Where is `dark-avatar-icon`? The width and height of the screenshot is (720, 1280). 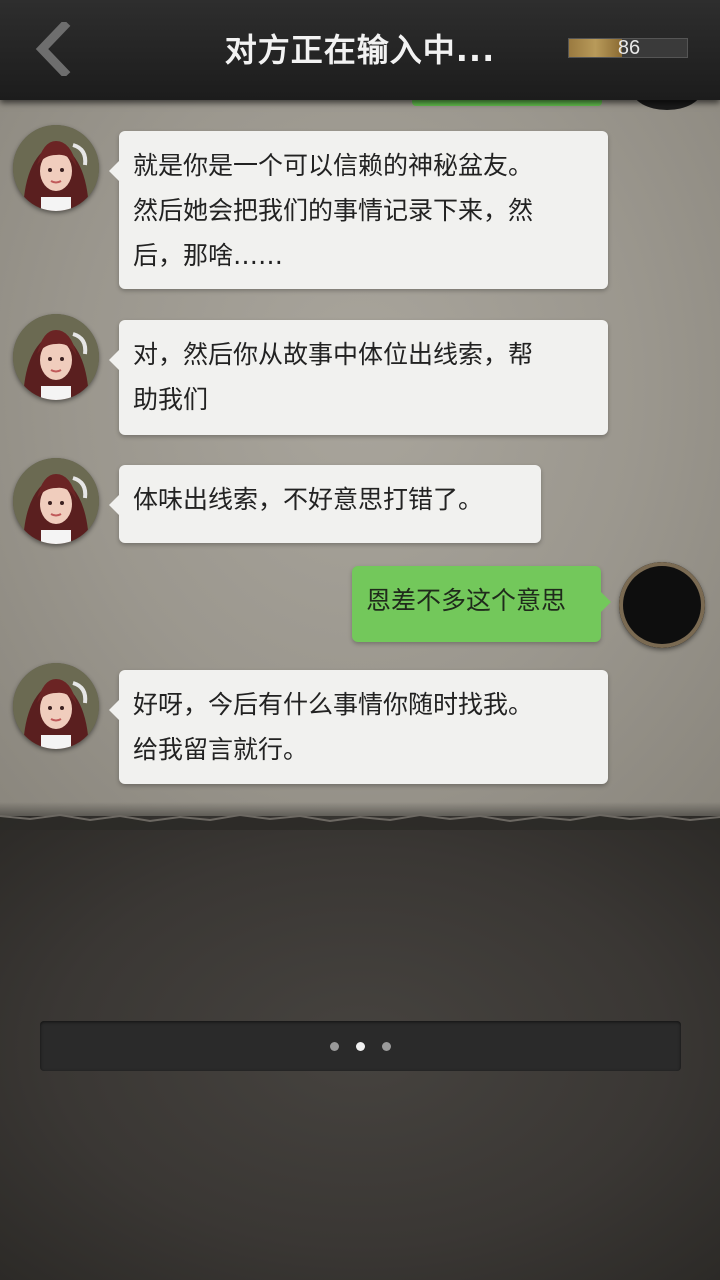
dark-avatar-icon is located at coordinates (662, 605).